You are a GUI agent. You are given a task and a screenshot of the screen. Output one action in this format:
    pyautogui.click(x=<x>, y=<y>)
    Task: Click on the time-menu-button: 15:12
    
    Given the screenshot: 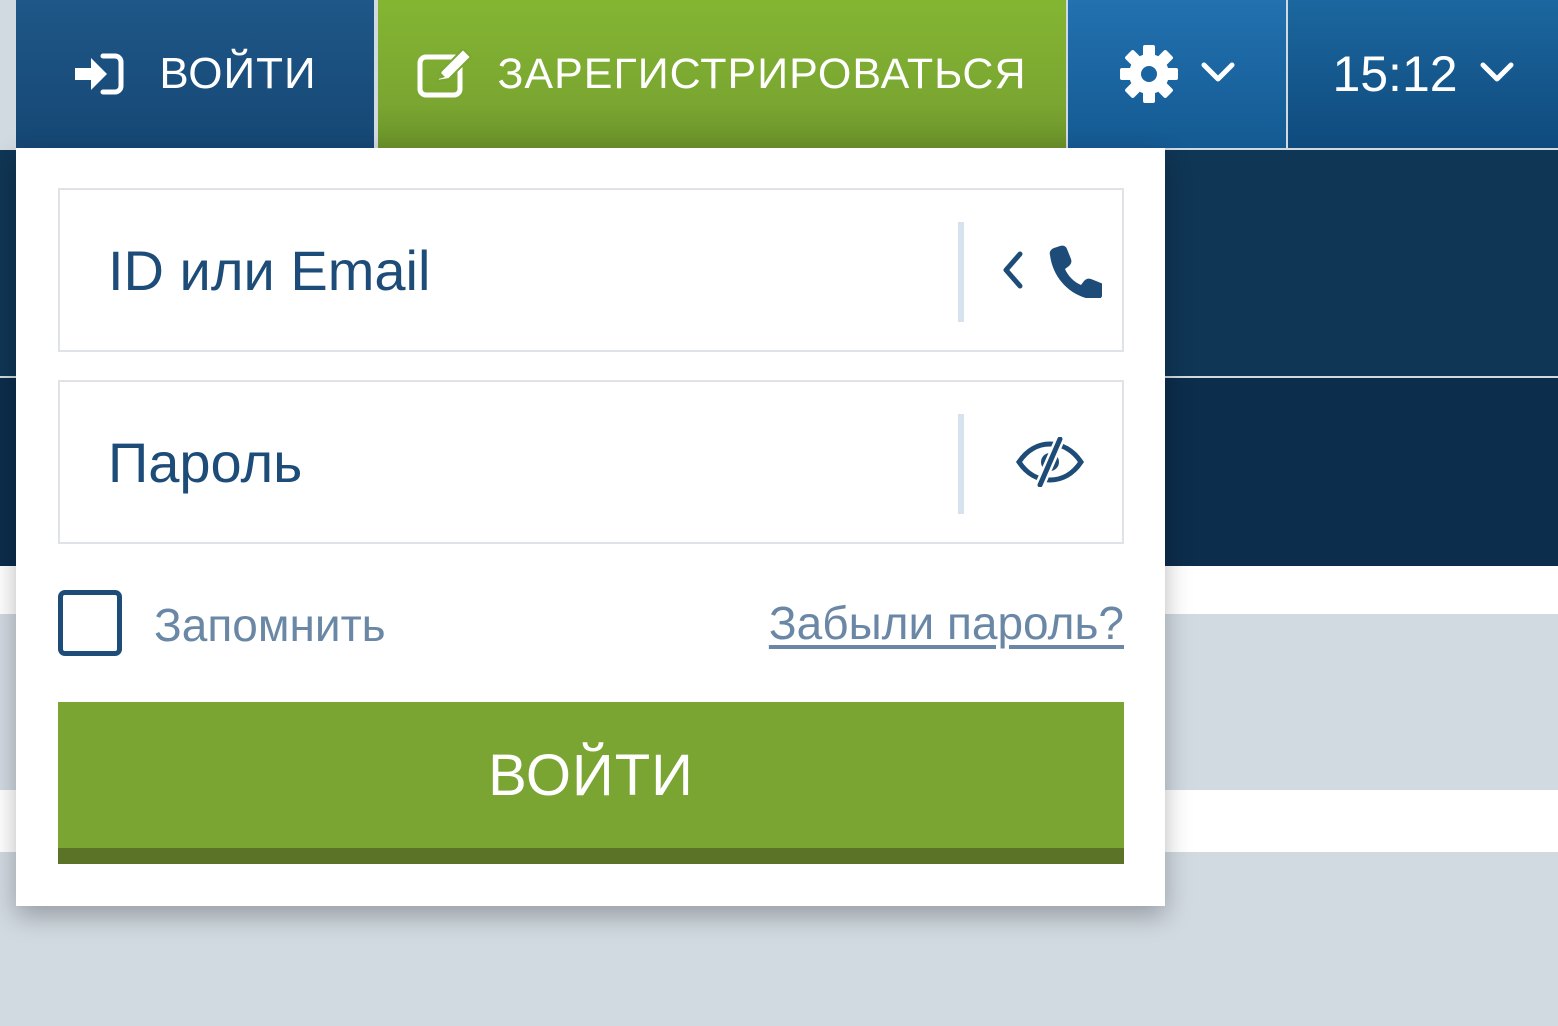 What is the action you would take?
    pyautogui.click(x=1423, y=74)
    